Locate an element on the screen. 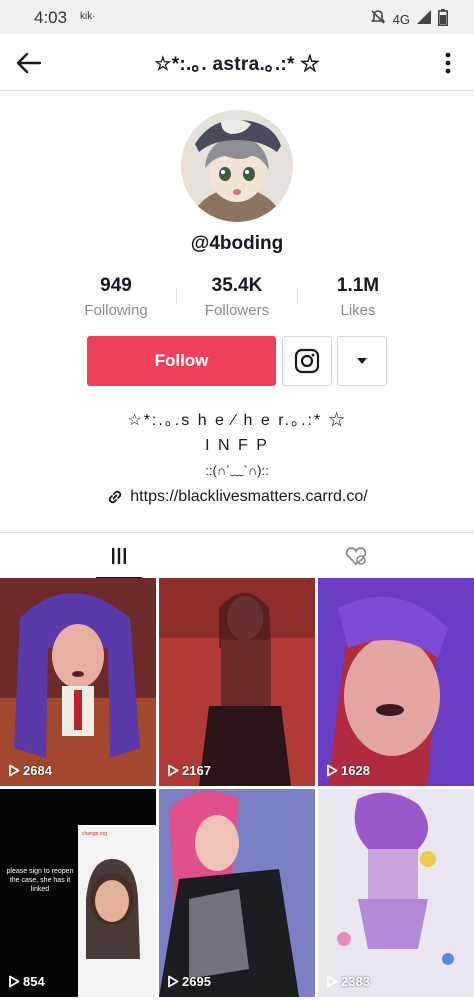 This screenshot has width=474, height=1000. status-icons: 4G is located at coordinates (408, 19).